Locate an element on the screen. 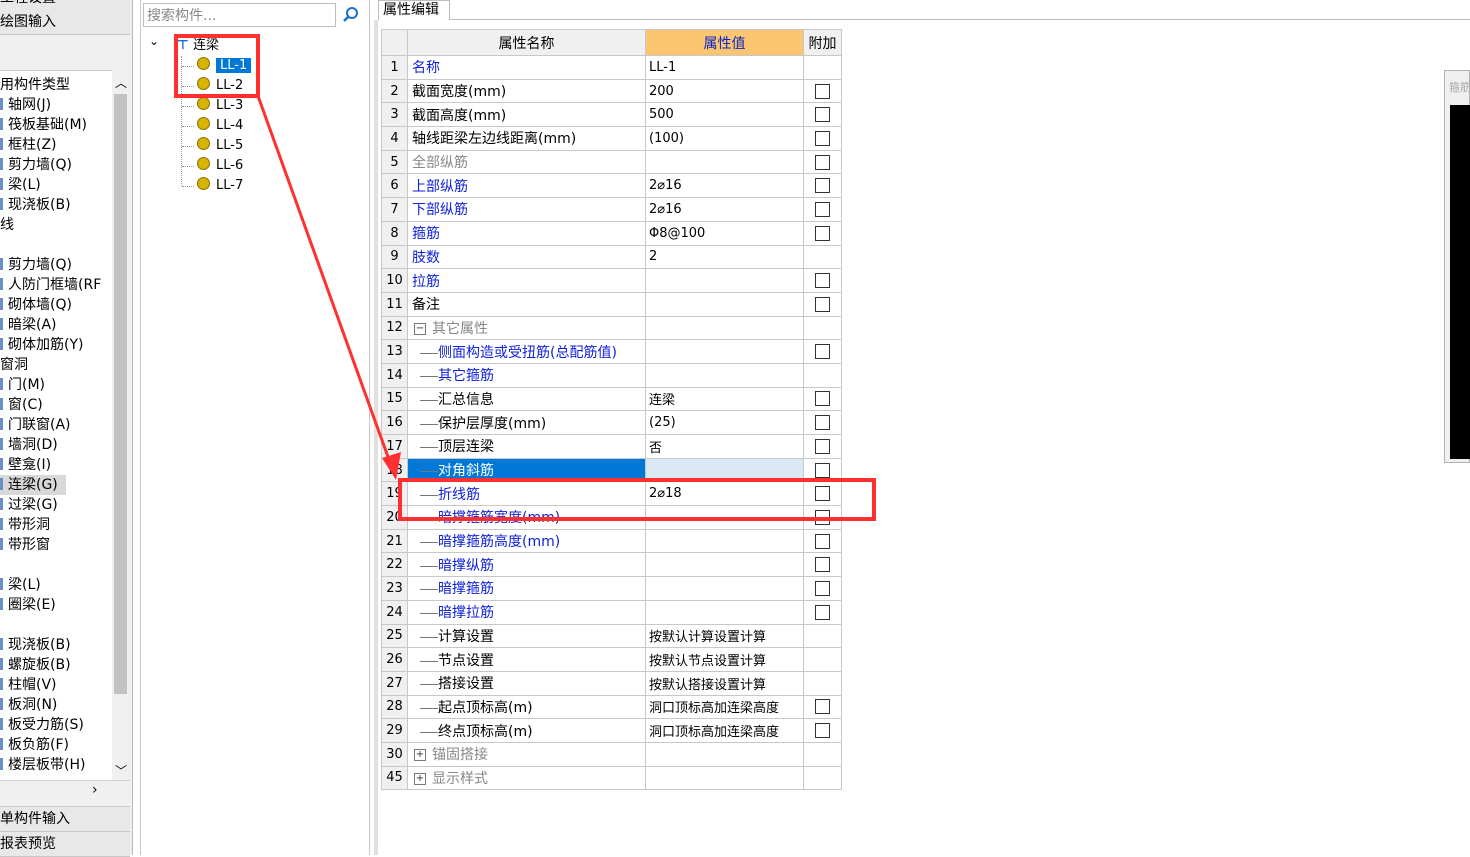 This screenshot has width=1470, height=857. property-name-cell: 截面高度(mm) is located at coordinates (526, 115).